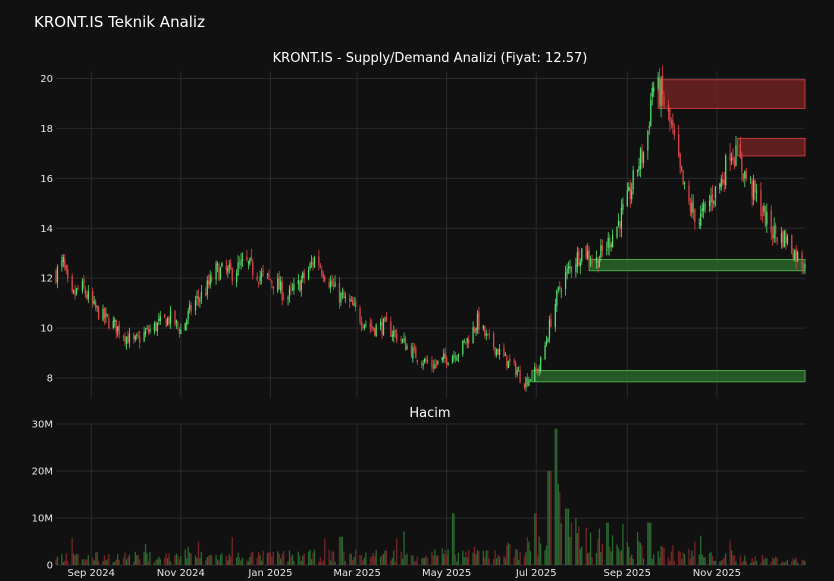  Describe the element at coordinates (446, 573) in the screenshot. I see `x-tick-label: May 2025` at that location.